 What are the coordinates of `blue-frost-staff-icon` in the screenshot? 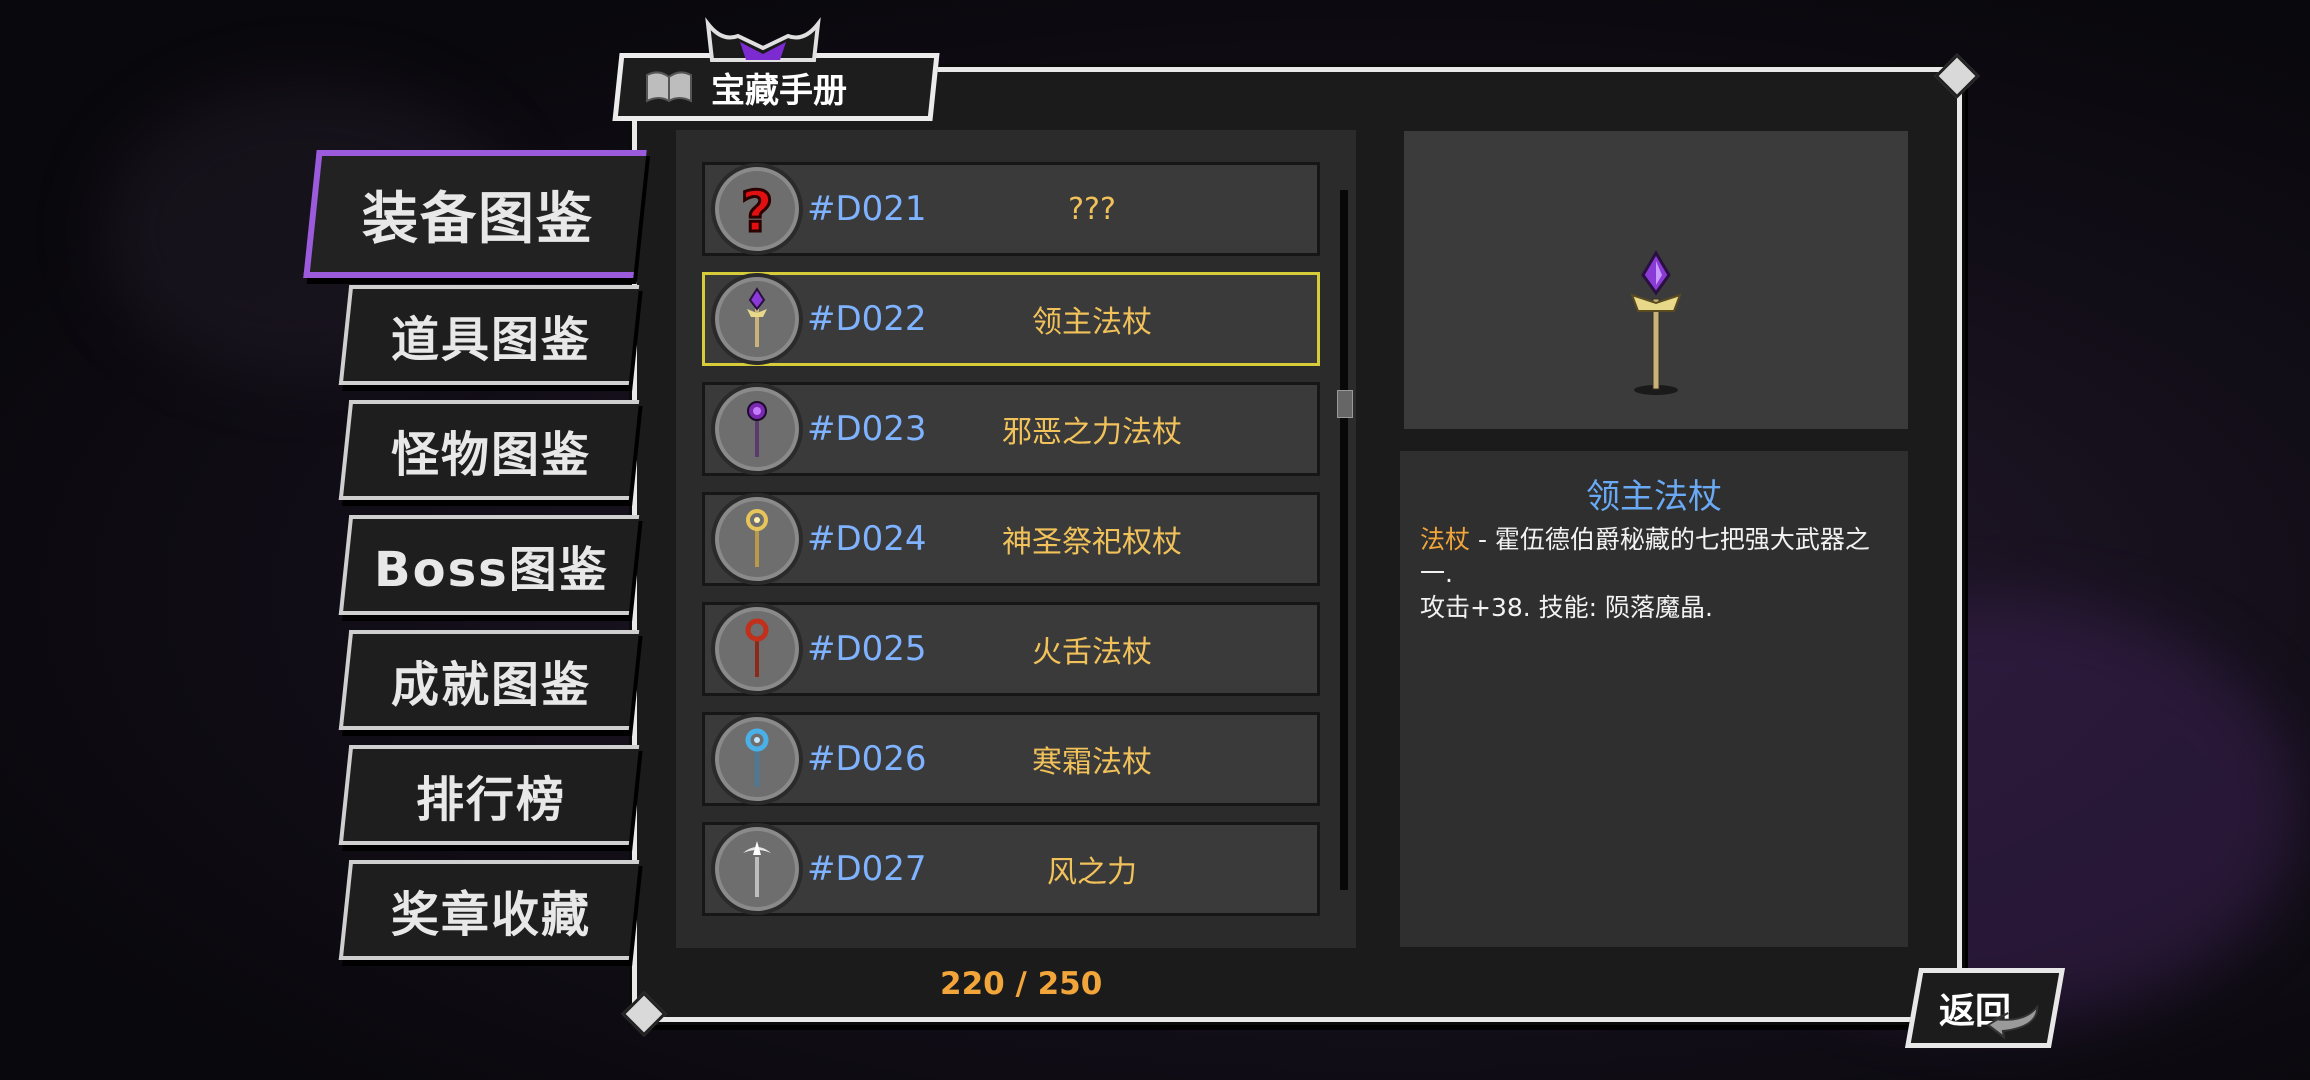 It's located at (757, 757).